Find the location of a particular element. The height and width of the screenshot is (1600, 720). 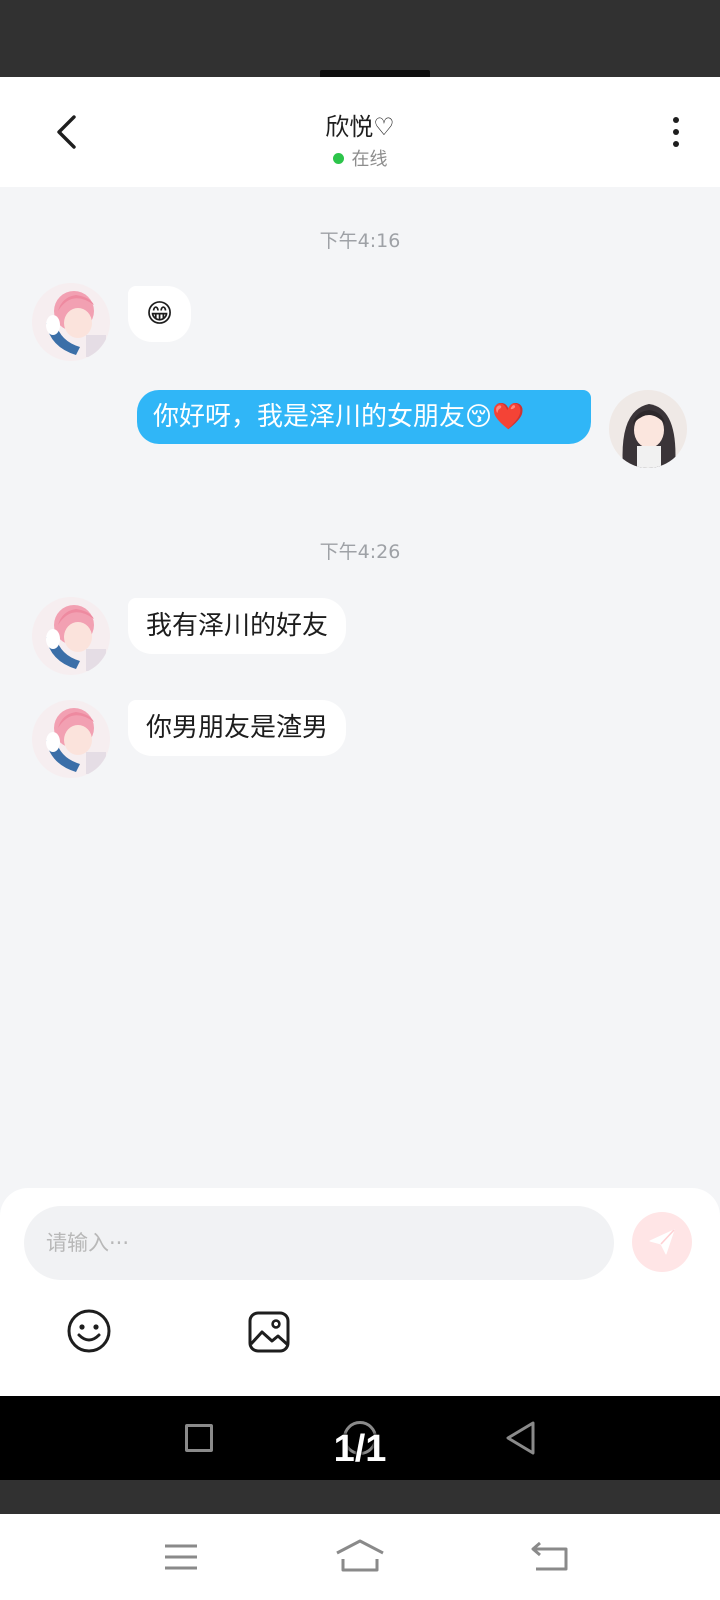

timestamp: 下午4:26 is located at coordinates (360, 552).